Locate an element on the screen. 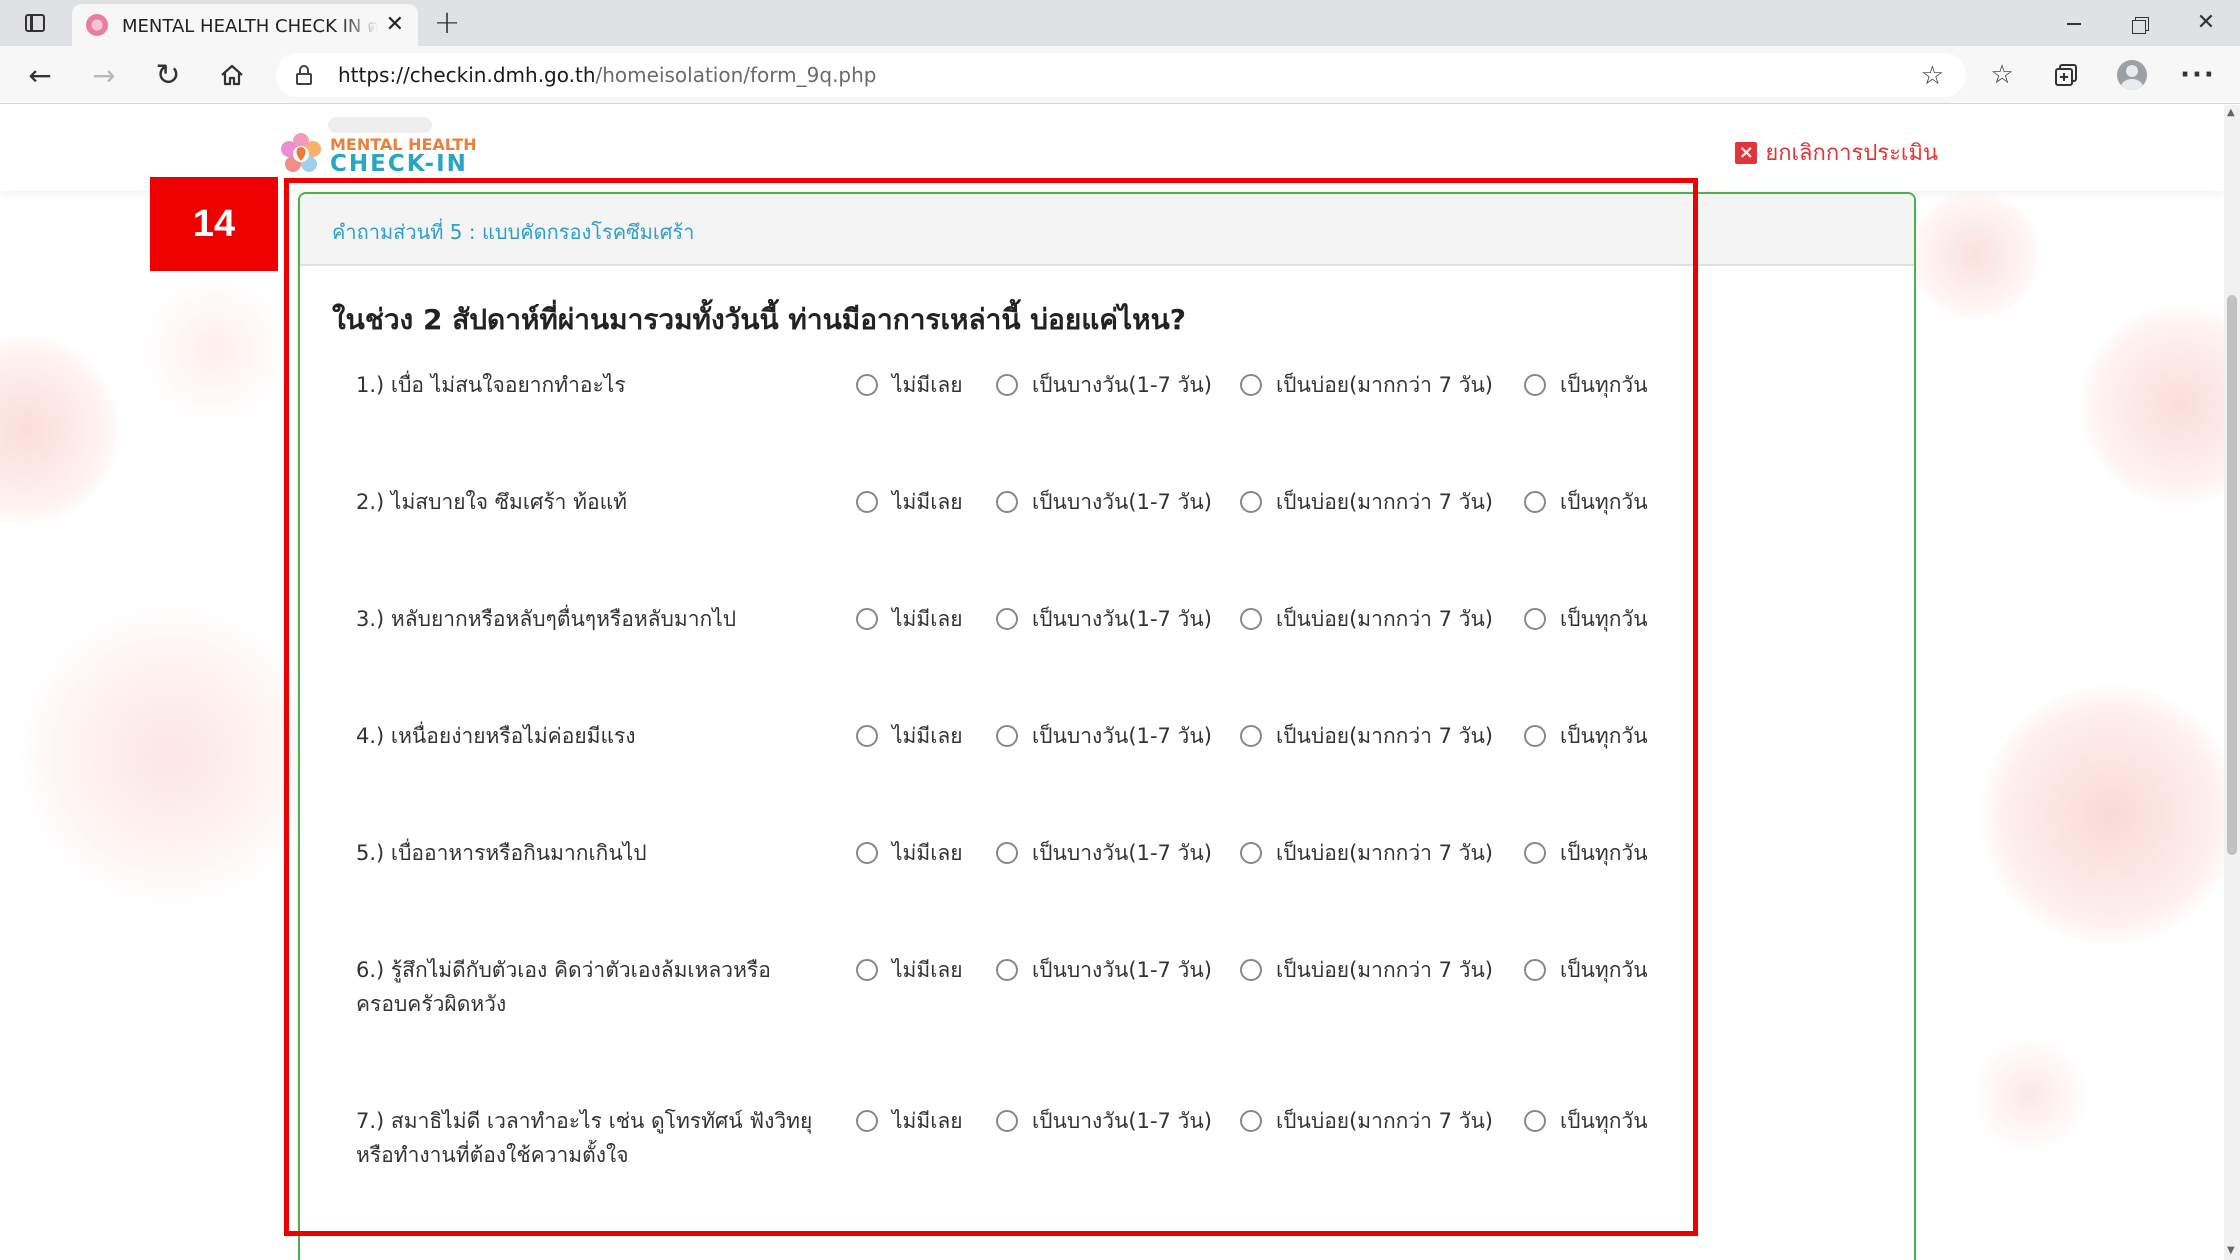 The image size is (2240, 1260). scrollbar-thumb is located at coordinates (2232, 575).